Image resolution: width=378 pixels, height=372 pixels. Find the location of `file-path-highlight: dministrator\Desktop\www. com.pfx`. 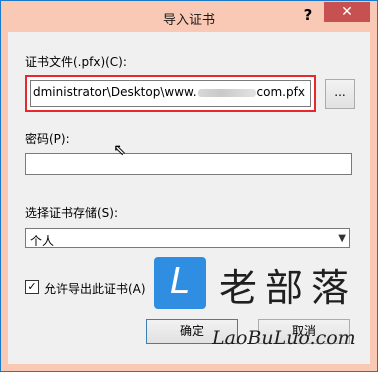

file-path-highlight: dministrator\Desktop\www. com.pfx is located at coordinates (170, 93).